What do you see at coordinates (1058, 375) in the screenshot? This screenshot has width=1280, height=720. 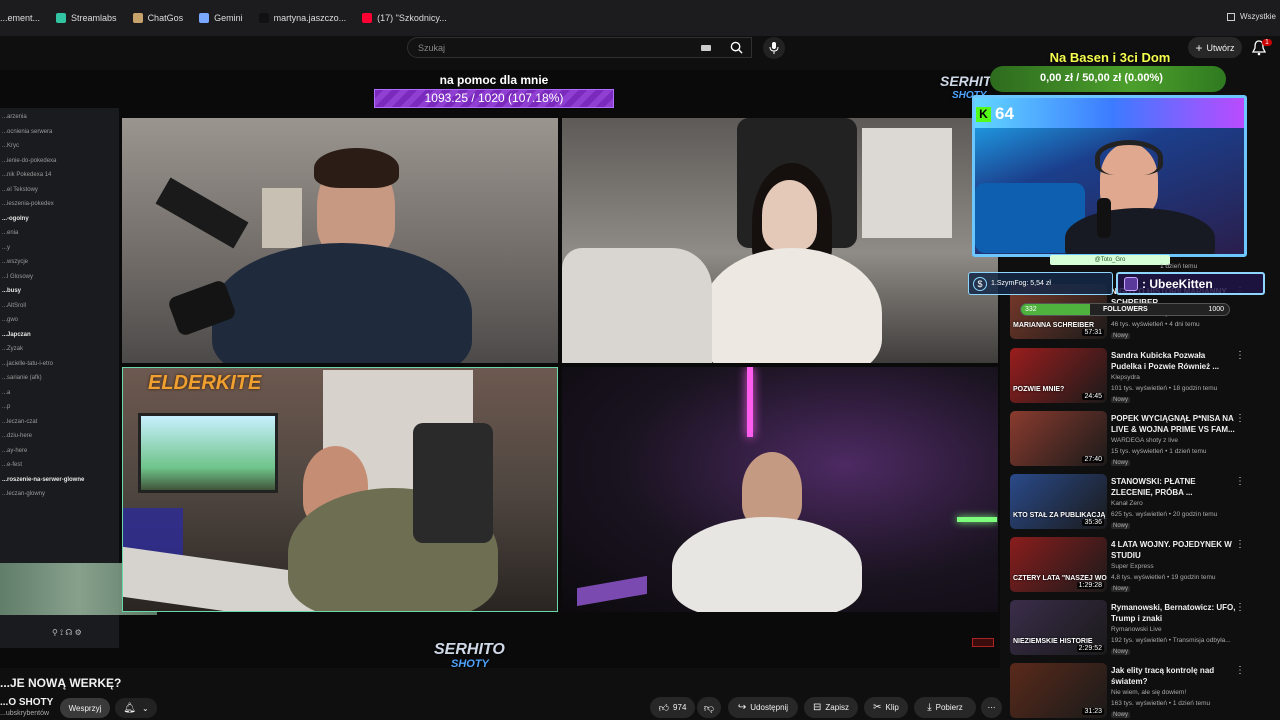 I see `video-thumbnail: POZWIE MNIE? 24:45` at bounding box center [1058, 375].